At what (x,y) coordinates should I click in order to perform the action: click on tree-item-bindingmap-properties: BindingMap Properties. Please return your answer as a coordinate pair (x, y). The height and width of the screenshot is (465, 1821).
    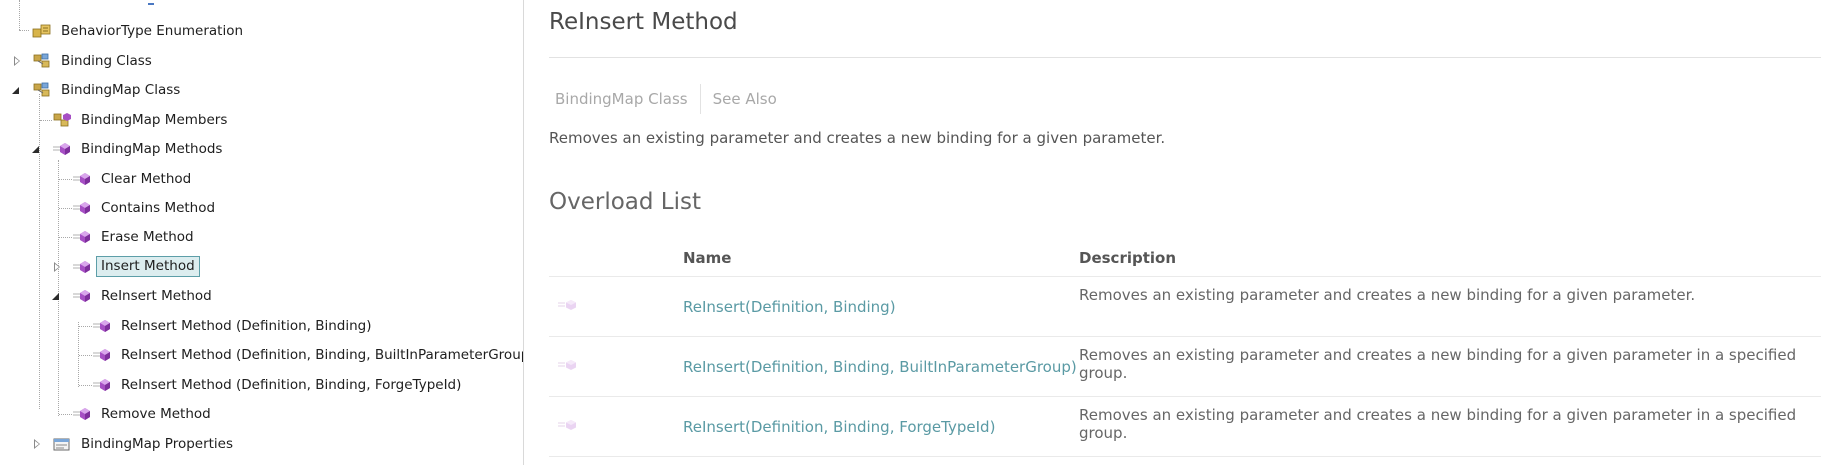
    Looking at the image, I should click on (261, 444).